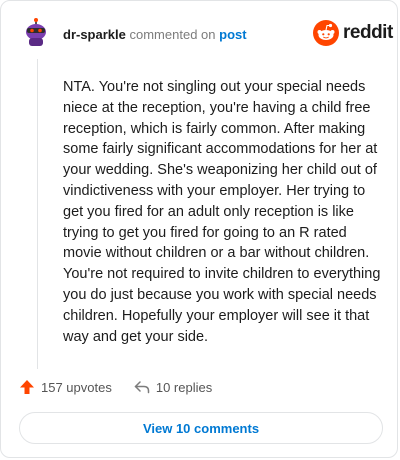  Describe the element at coordinates (368, 32) in the screenshot. I see `reddit-wordmark: reddit` at that location.